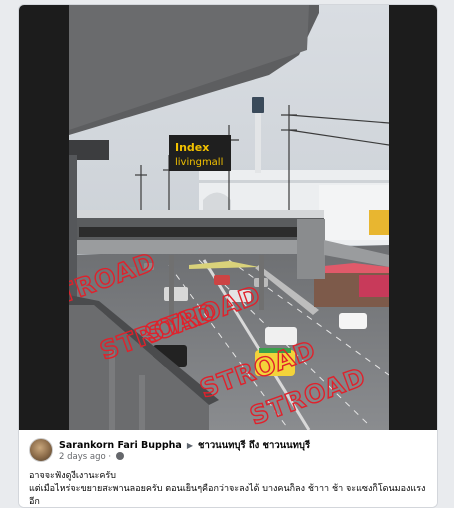 This screenshot has width=454, height=508. What do you see at coordinates (190, 445) in the screenshot?
I see `group-arrow-icon: ▶` at bounding box center [190, 445].